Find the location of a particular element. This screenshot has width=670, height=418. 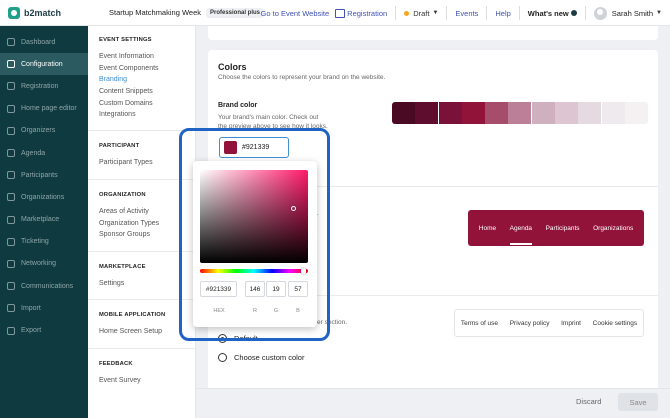

footer-preview-link: Privacy policy is located at coordinates (529, 323).